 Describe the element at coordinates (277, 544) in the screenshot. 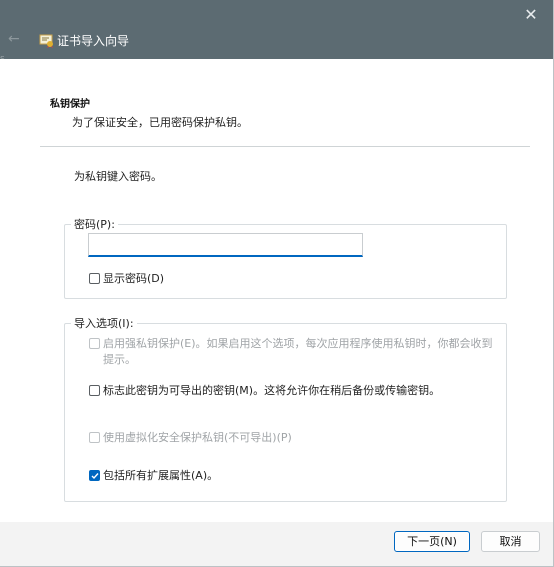

I see `wizard-footer` at that location.